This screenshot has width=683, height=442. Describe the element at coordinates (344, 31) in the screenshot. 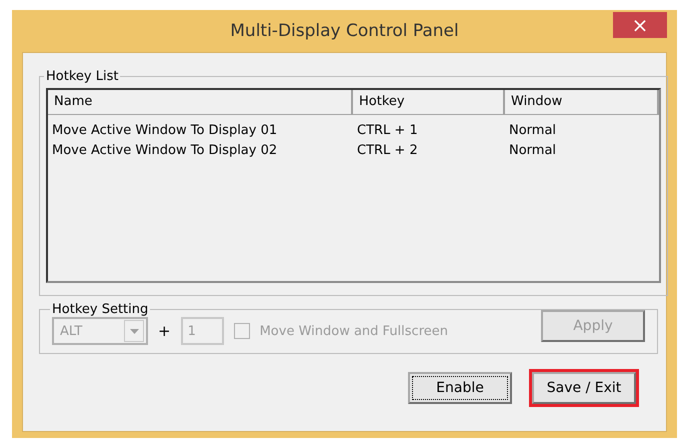

I see `window-title: Multi-Display Control Panel` at that location.